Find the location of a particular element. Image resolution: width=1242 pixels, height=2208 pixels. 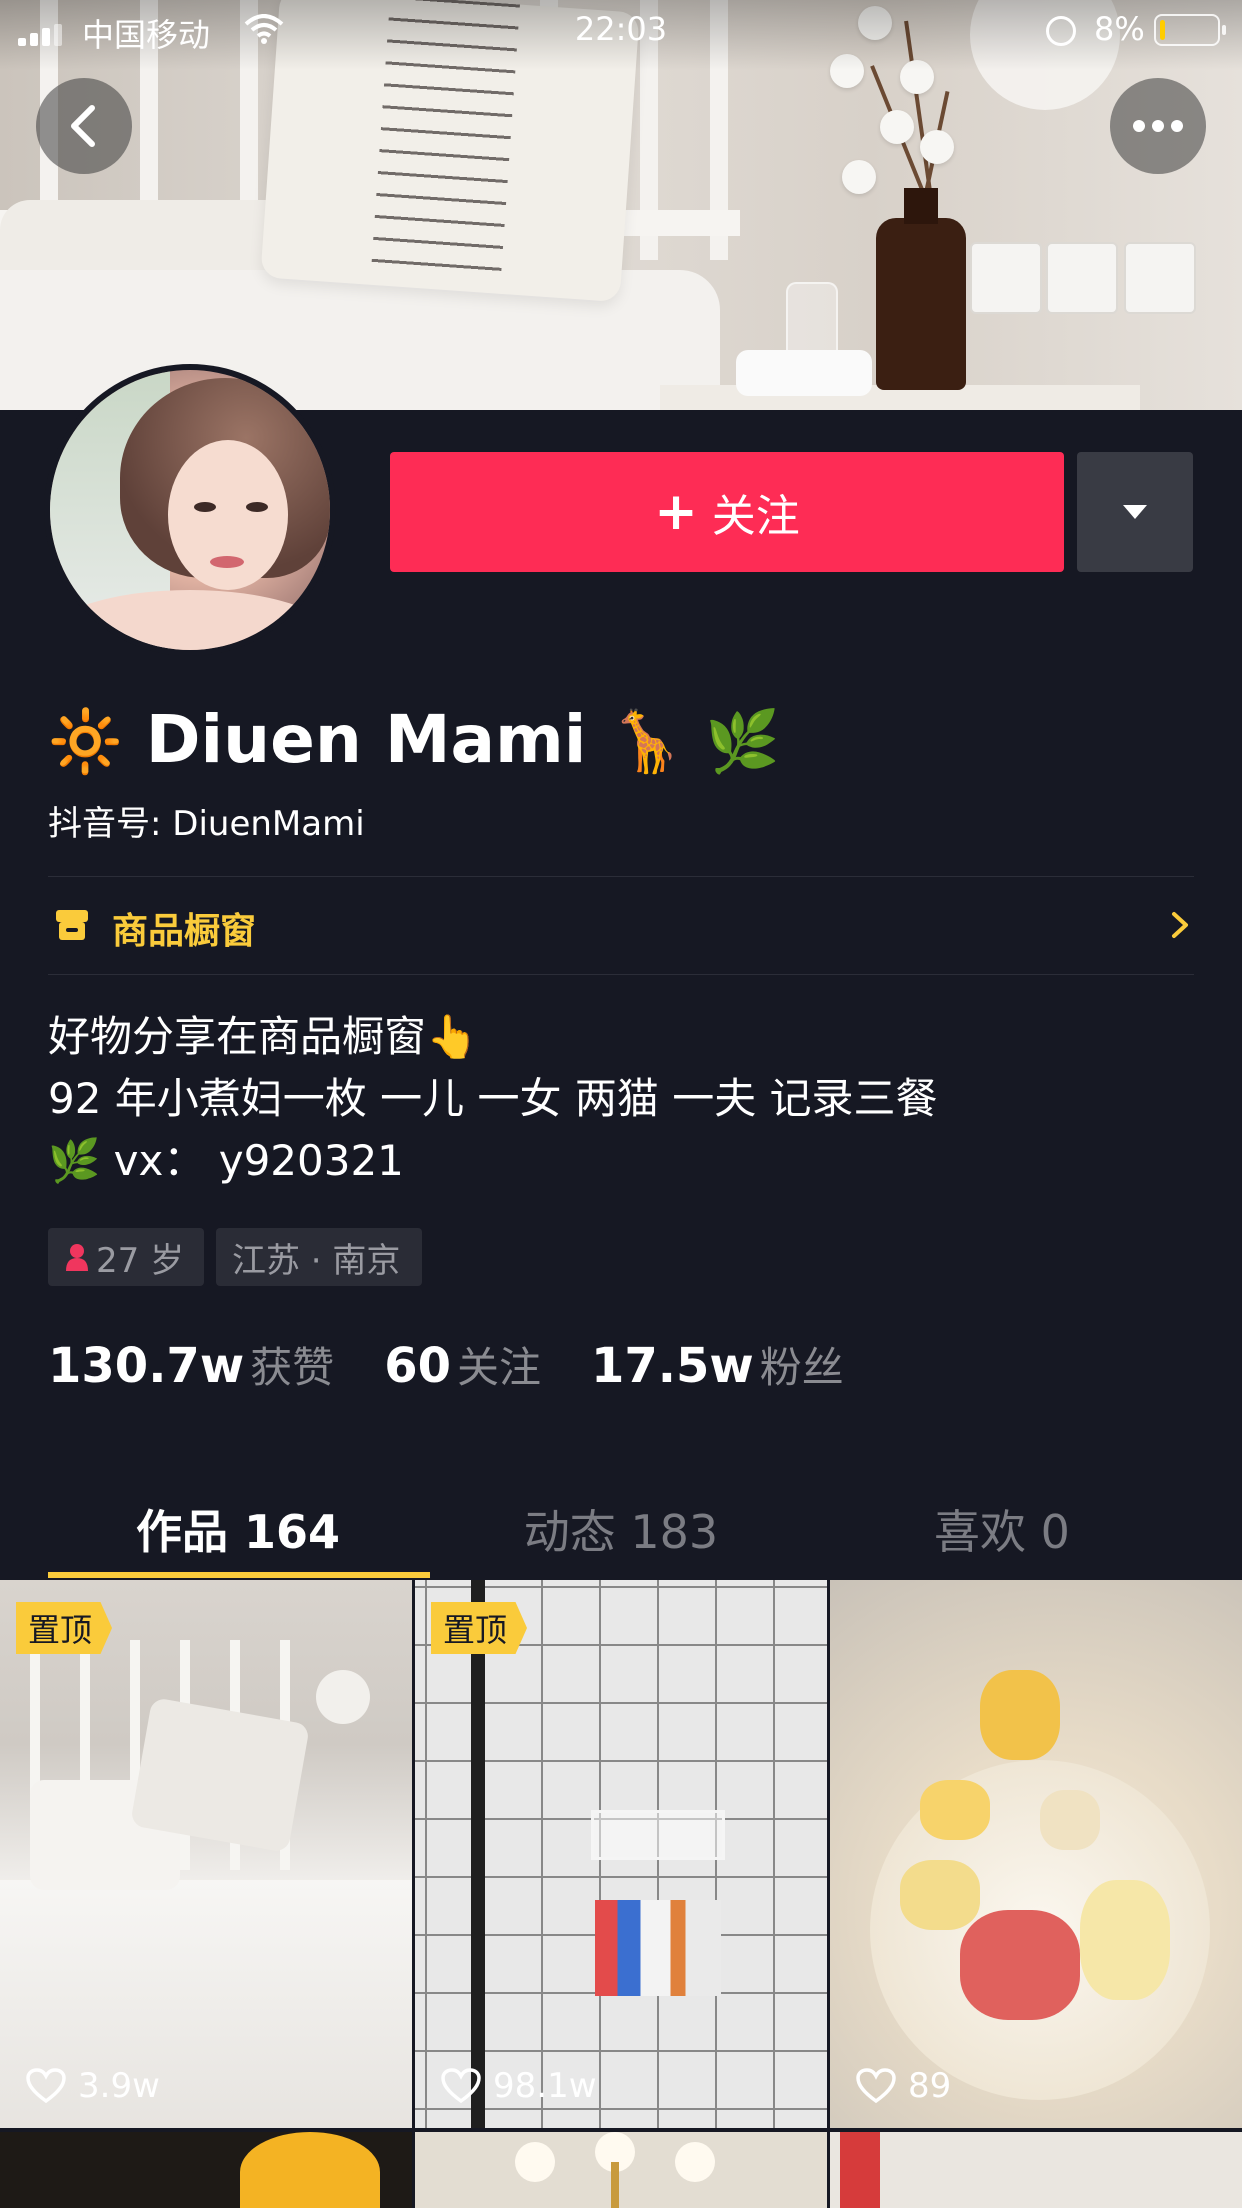

video-thumbnail: 89 is located at coordinates (1036, 1854).